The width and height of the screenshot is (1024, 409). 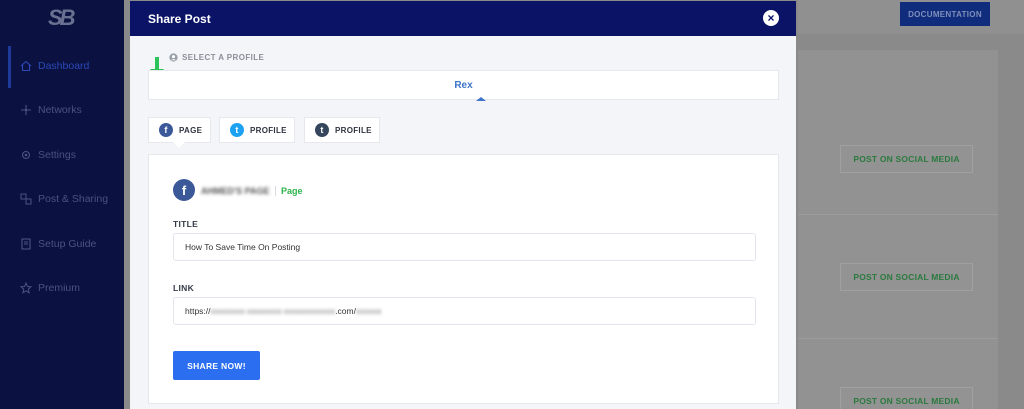 What do you see at coordinates (223, 57) in the screenshot?
I see `select-profile-text: SELECT A PROFILE` at bounding box center [223, 57].